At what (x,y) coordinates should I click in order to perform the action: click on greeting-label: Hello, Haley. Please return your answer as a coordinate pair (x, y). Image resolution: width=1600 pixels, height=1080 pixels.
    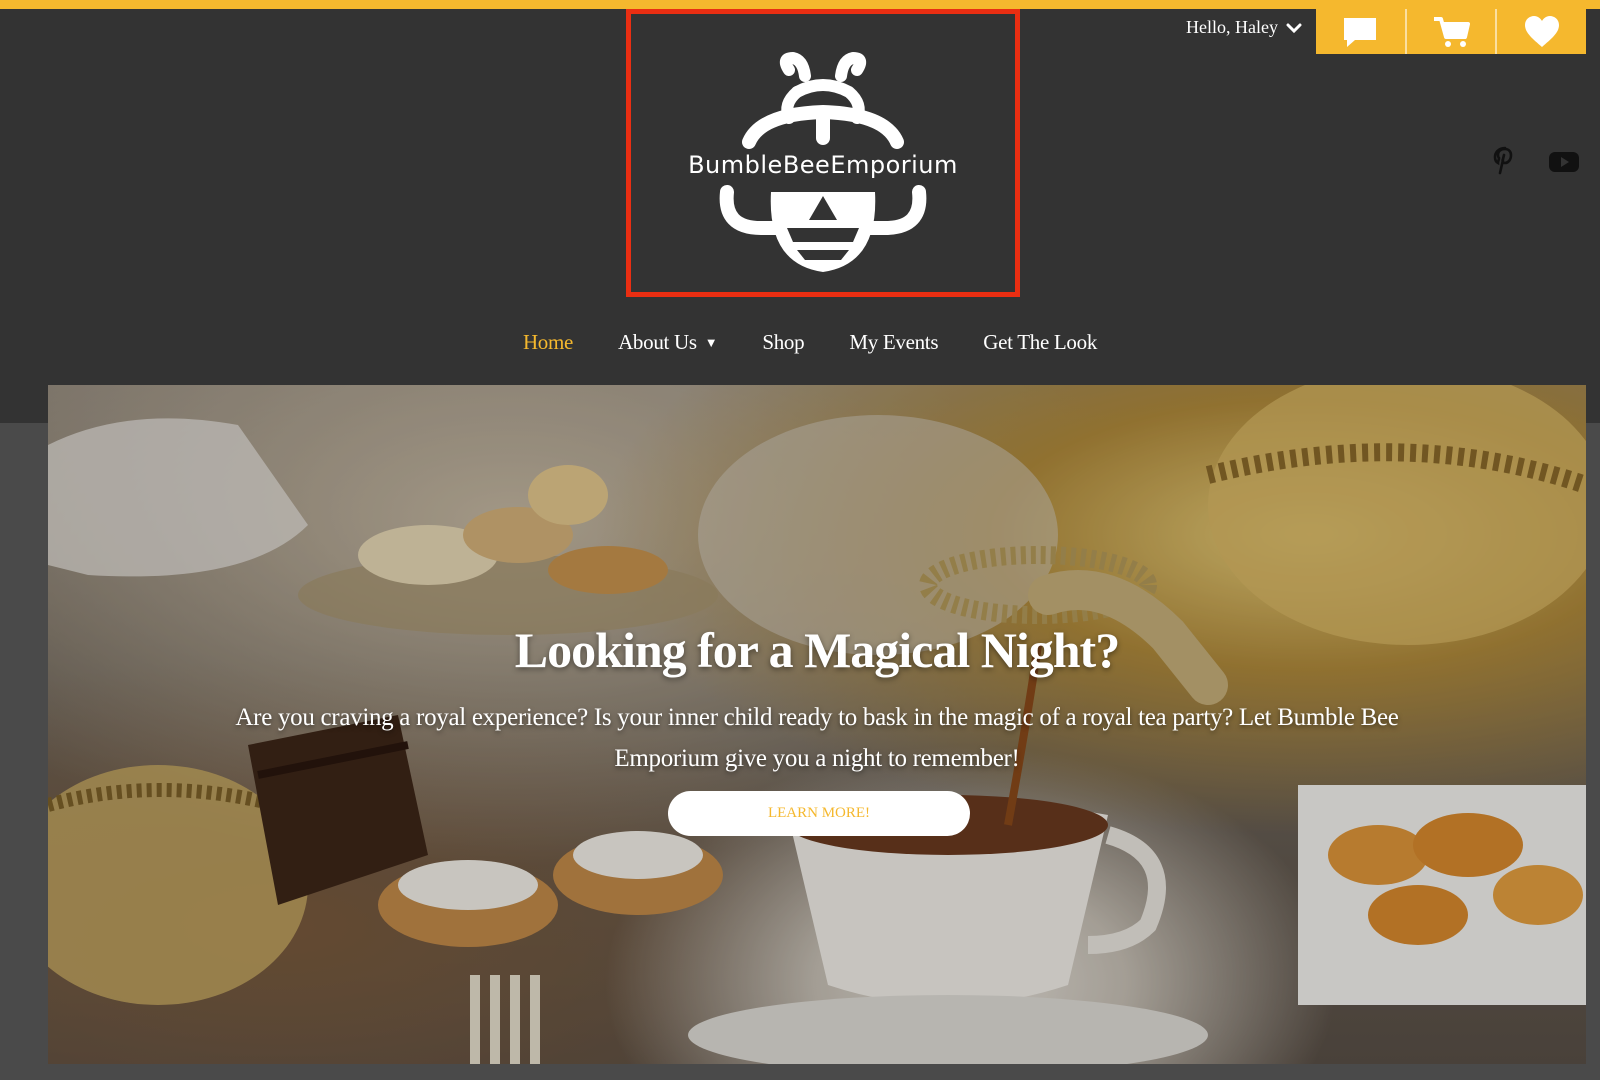
    Looking at the image, I should click on (1232, 27).